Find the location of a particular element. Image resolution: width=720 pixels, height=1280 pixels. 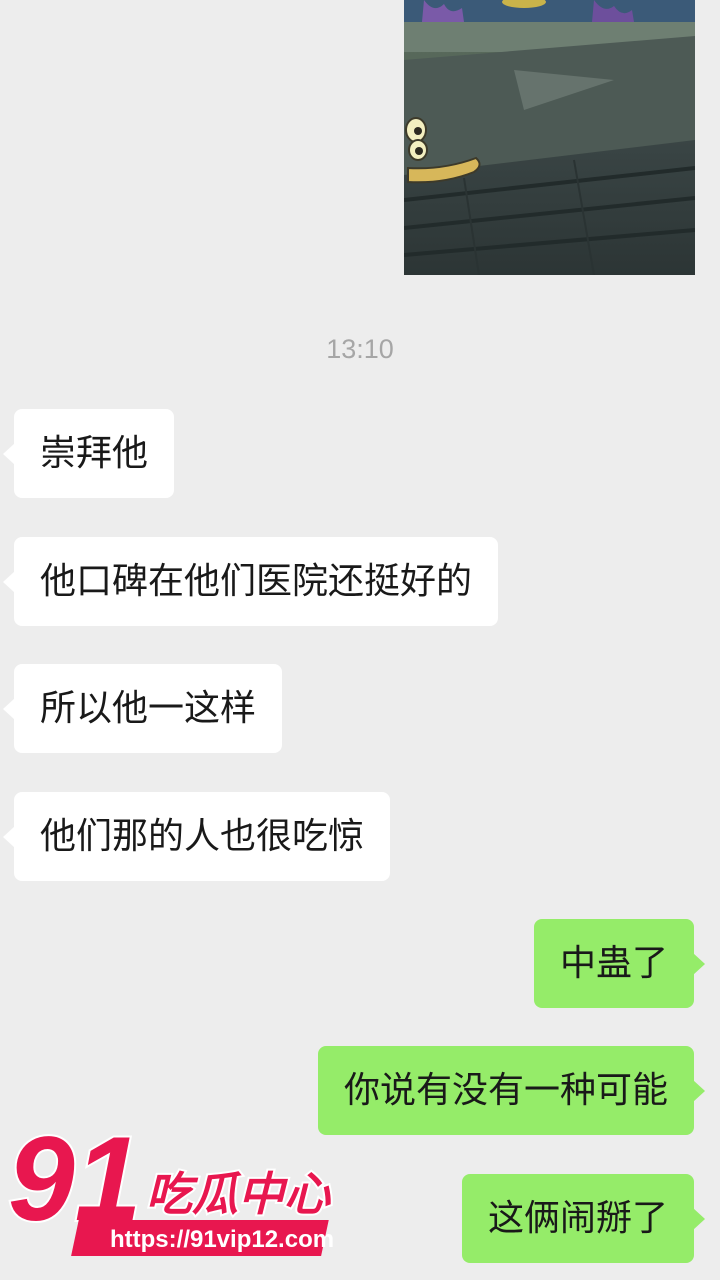

incoming-message-bubble: 他口碑在他们医院还挺好的 is located at coordinates (250, 581).